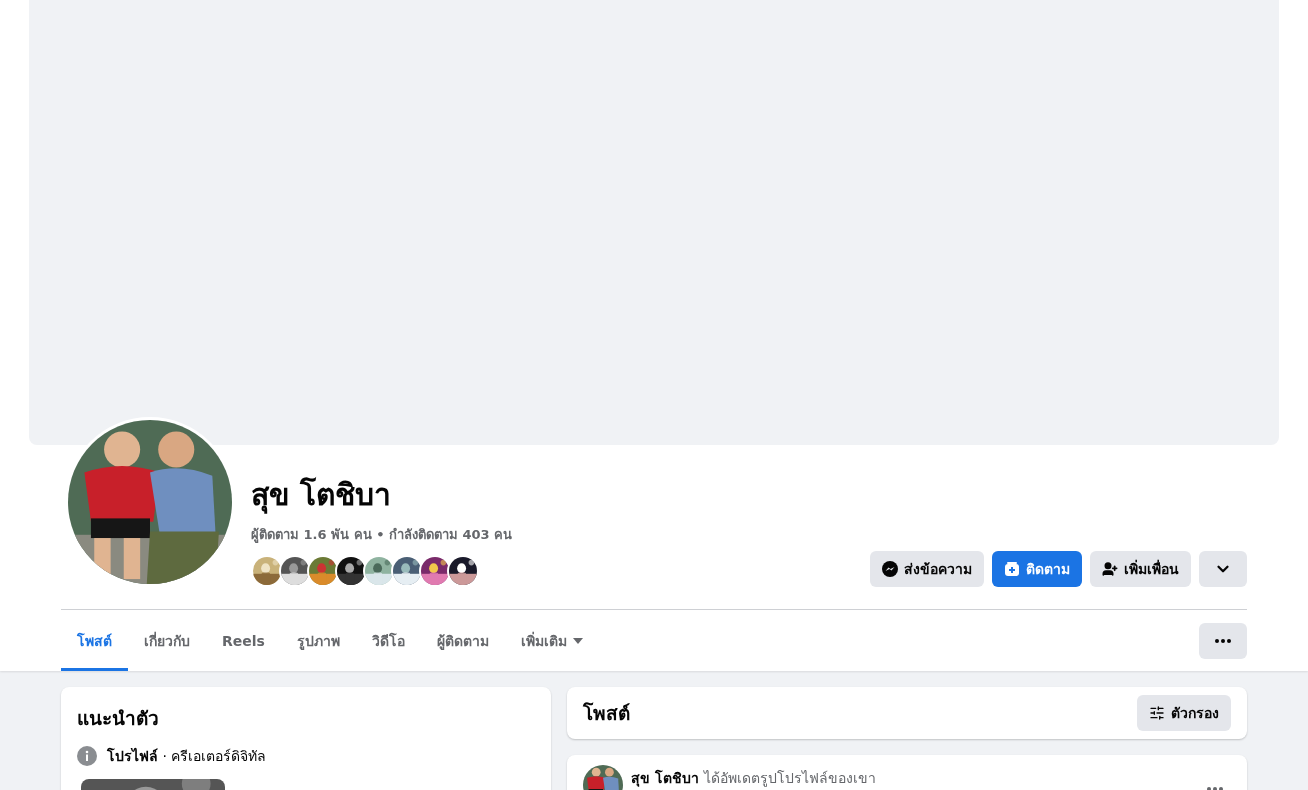 This screenshot has height=790, width=1308. Describe the element at coordinates (577, 640) in the screenshot. I see `caret-icon` at that location.